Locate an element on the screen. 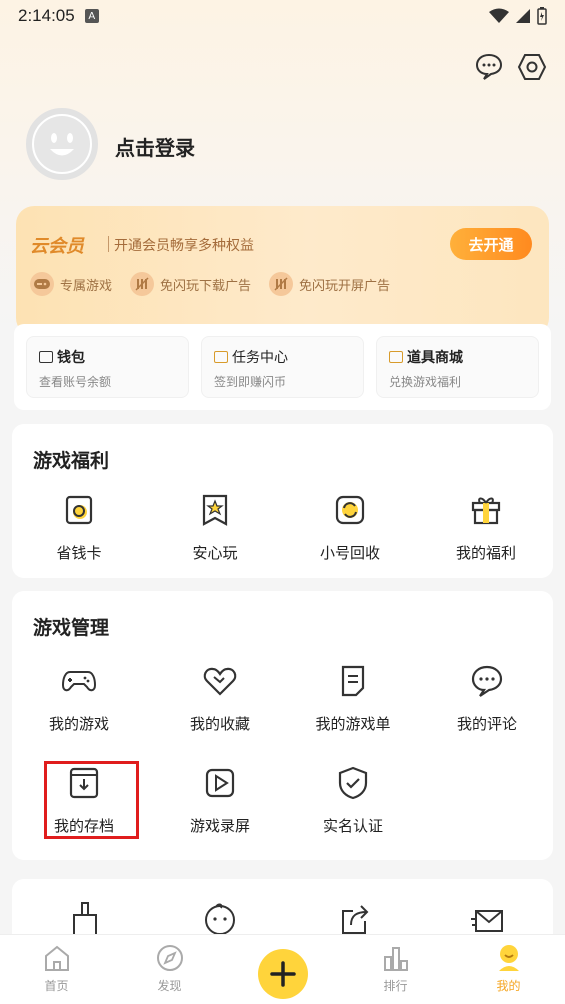 The width and height of the screenshot is (565, 1004). avatar is located at coordinates (62, 144).